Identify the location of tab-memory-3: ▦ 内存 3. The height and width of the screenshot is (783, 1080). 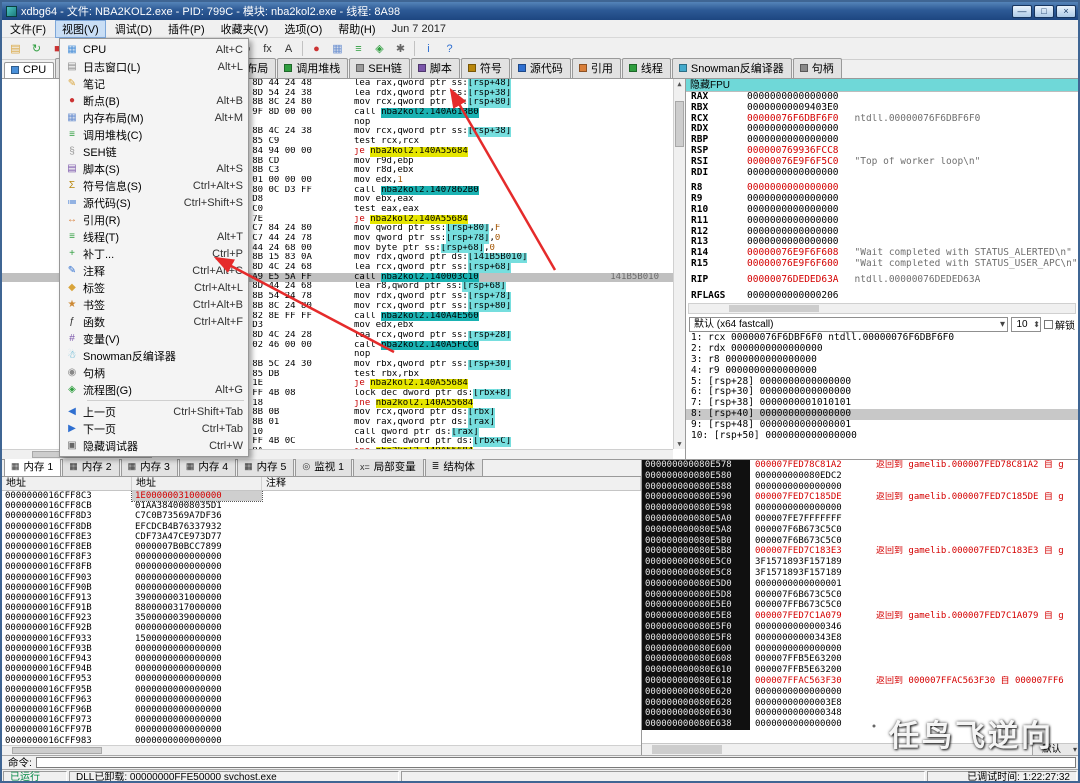
(149, 466).